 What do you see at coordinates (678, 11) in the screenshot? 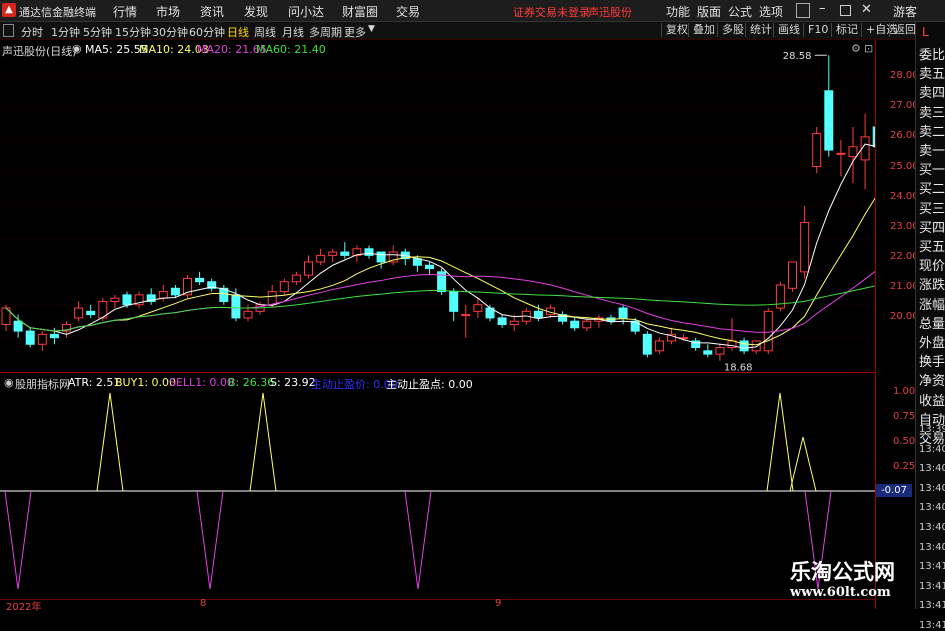
I see `menu-function: 功能` at bounding box center [678, 11].